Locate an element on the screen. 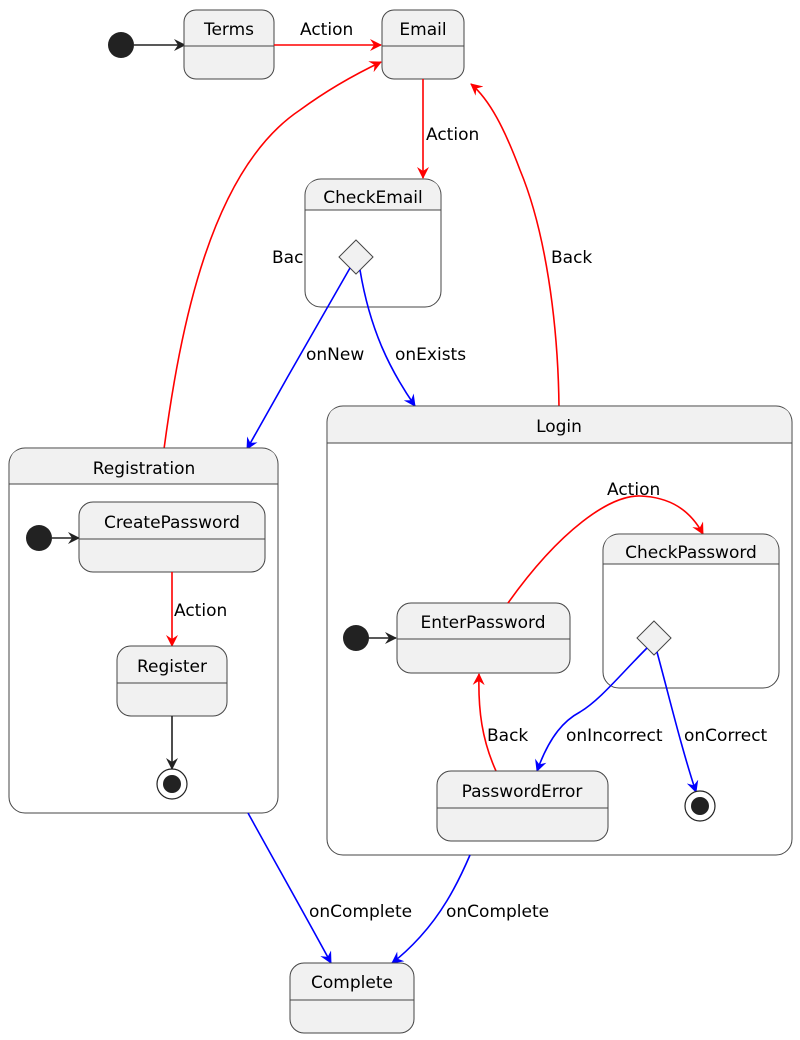 The width and height of the screenshot is (800, 1040). edge-label-create-to-register: Action is located at coordinates (200, 611).